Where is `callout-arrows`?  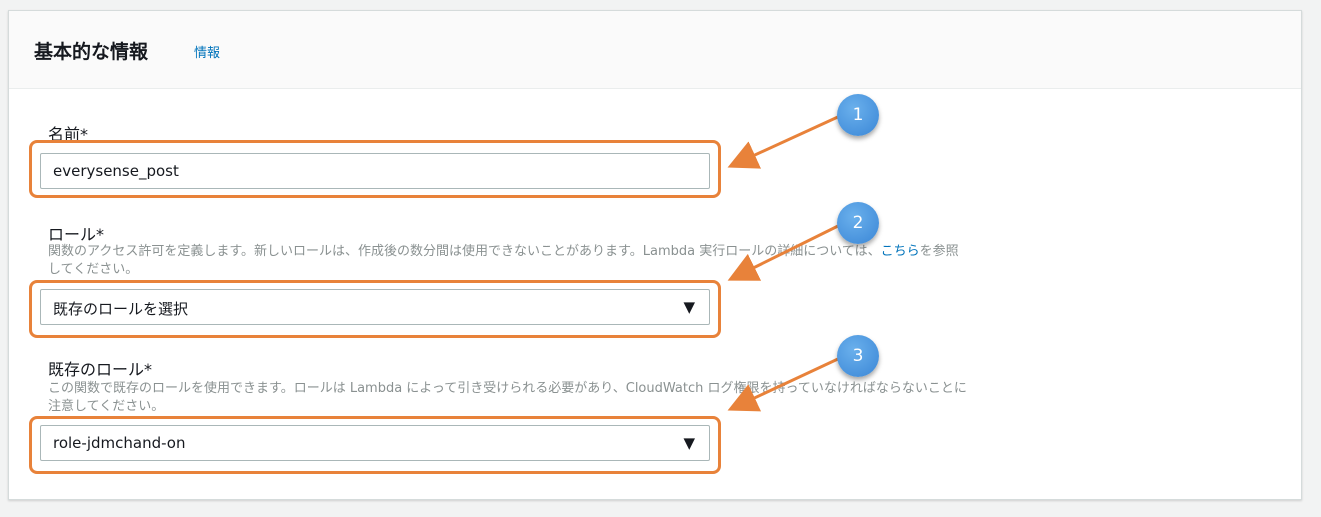
callout-arrows is located at coordinates (784, 263).